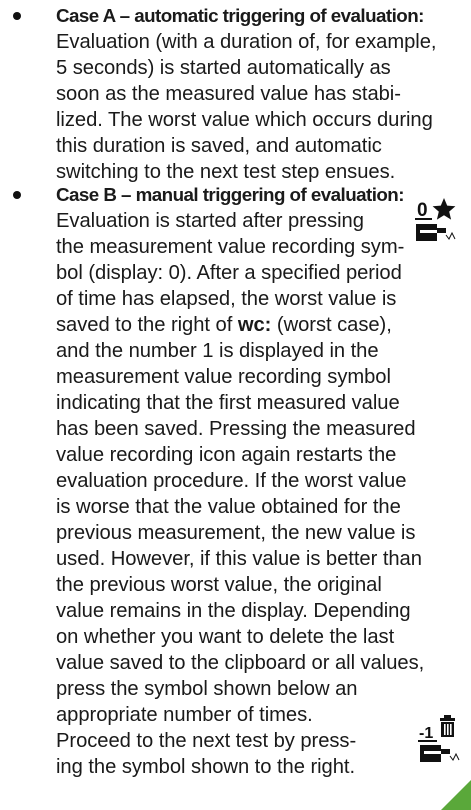  Describe the element at coordinates (17, 195) in the screenshot. I see `bullet-case-b` at that location.